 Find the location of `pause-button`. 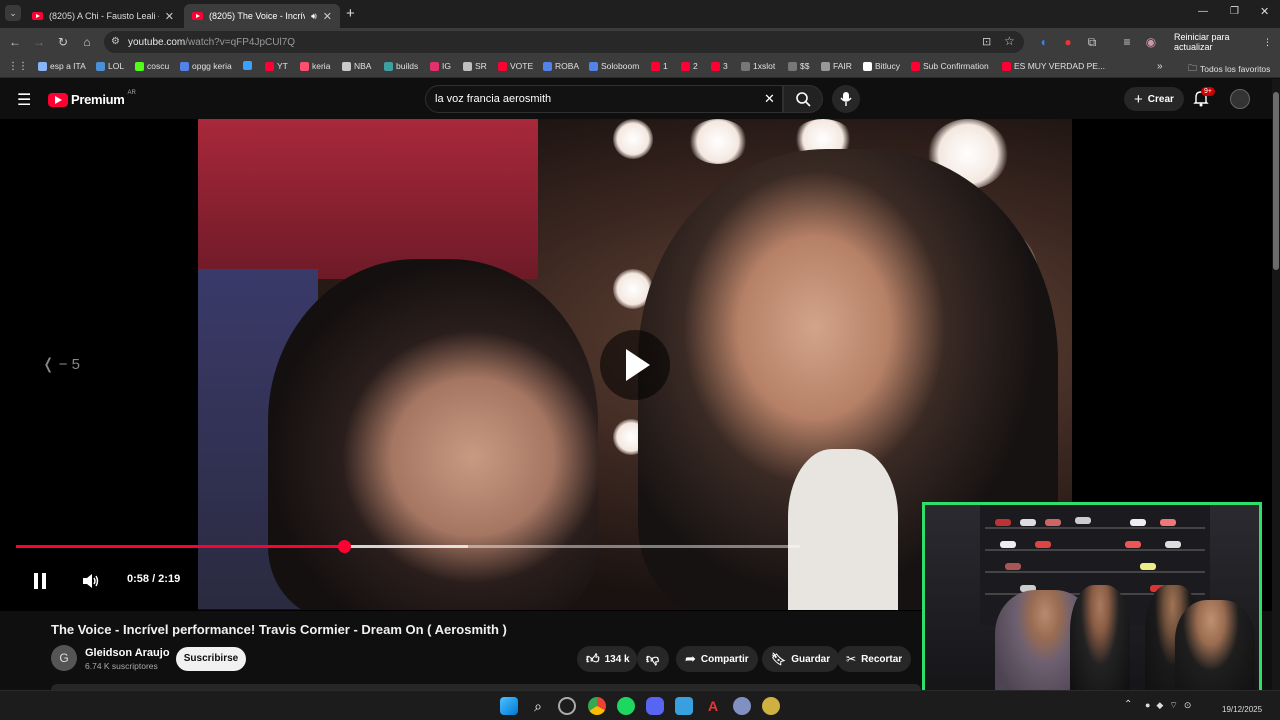

pause-button is located at coordinates (40, 581).